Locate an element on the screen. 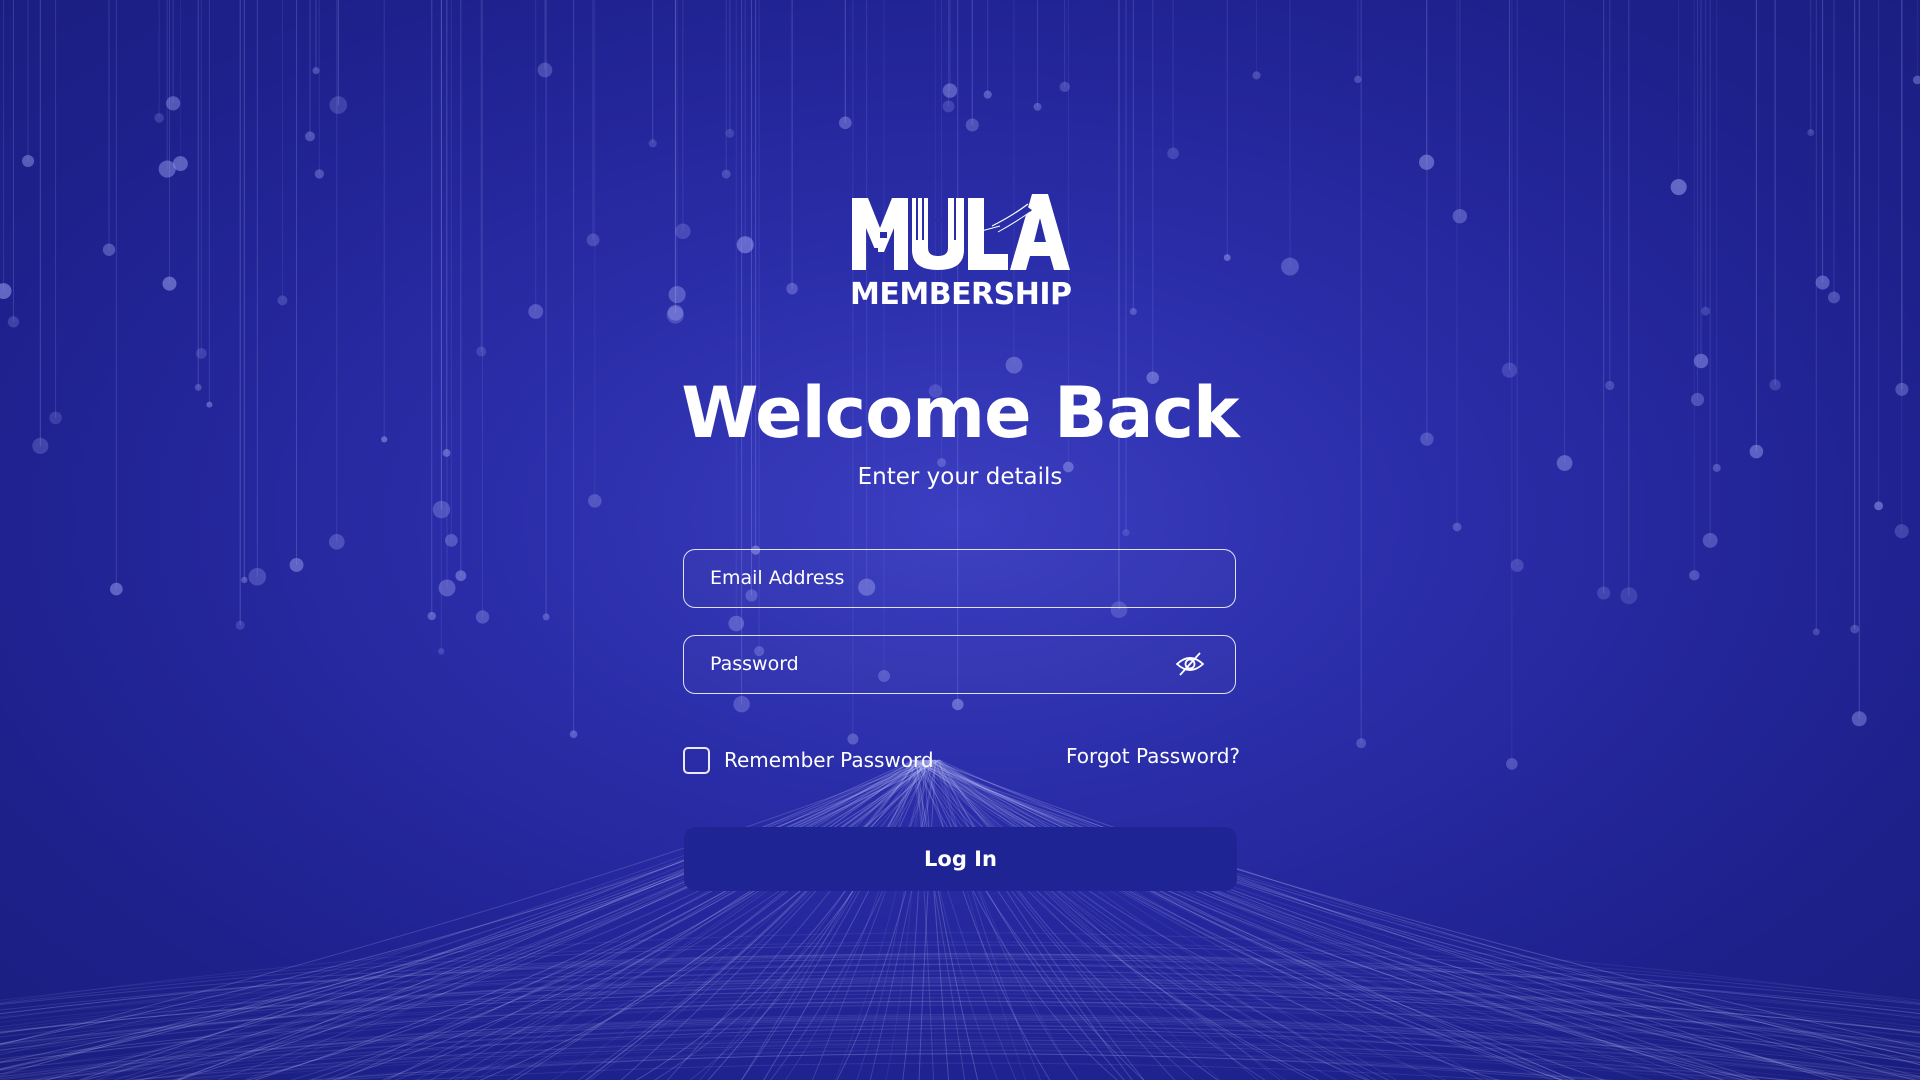 The image size is (1920, 1080). remember-password-option: Remember Password is located at coordinates (808, 760).